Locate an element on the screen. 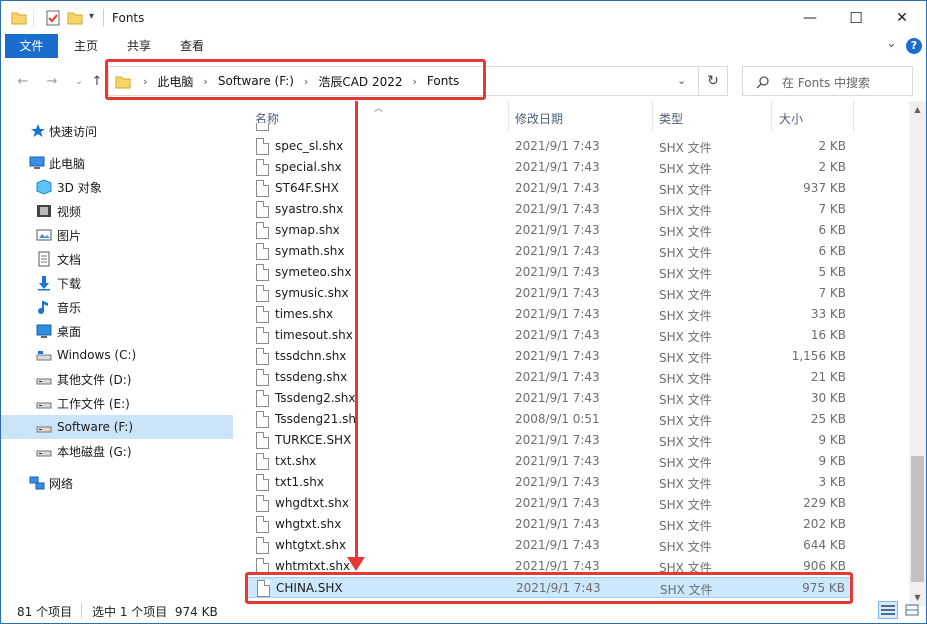 The width and height of the screenshot is (927, 624). tab-share: 共享 is located at coordinates (139, 46).